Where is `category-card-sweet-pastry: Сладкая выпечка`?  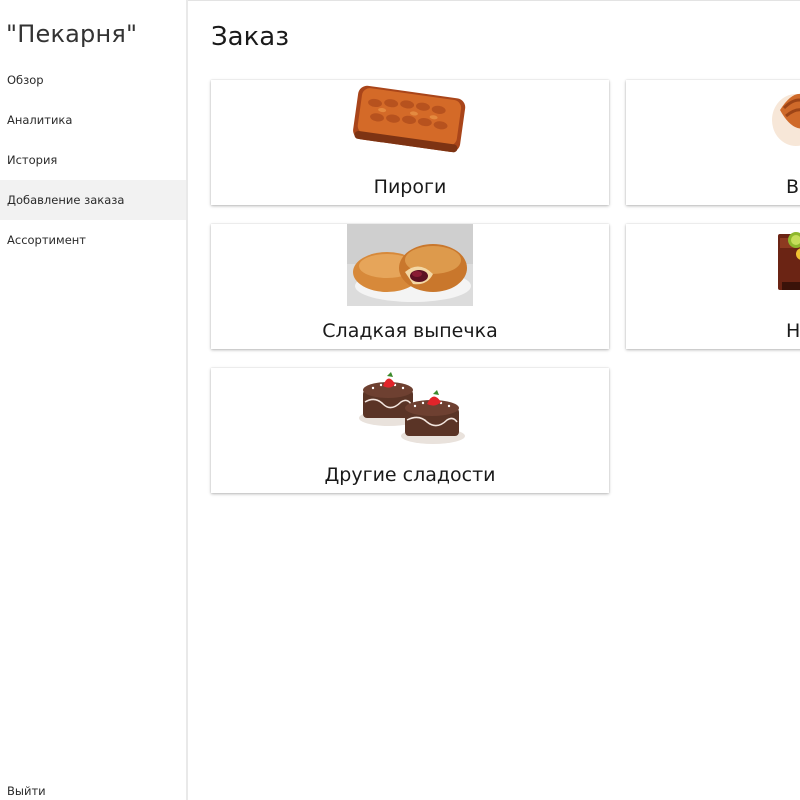
category-card-sweet-pastry: Сладкая выпечка is located at coordinates (410, 286).